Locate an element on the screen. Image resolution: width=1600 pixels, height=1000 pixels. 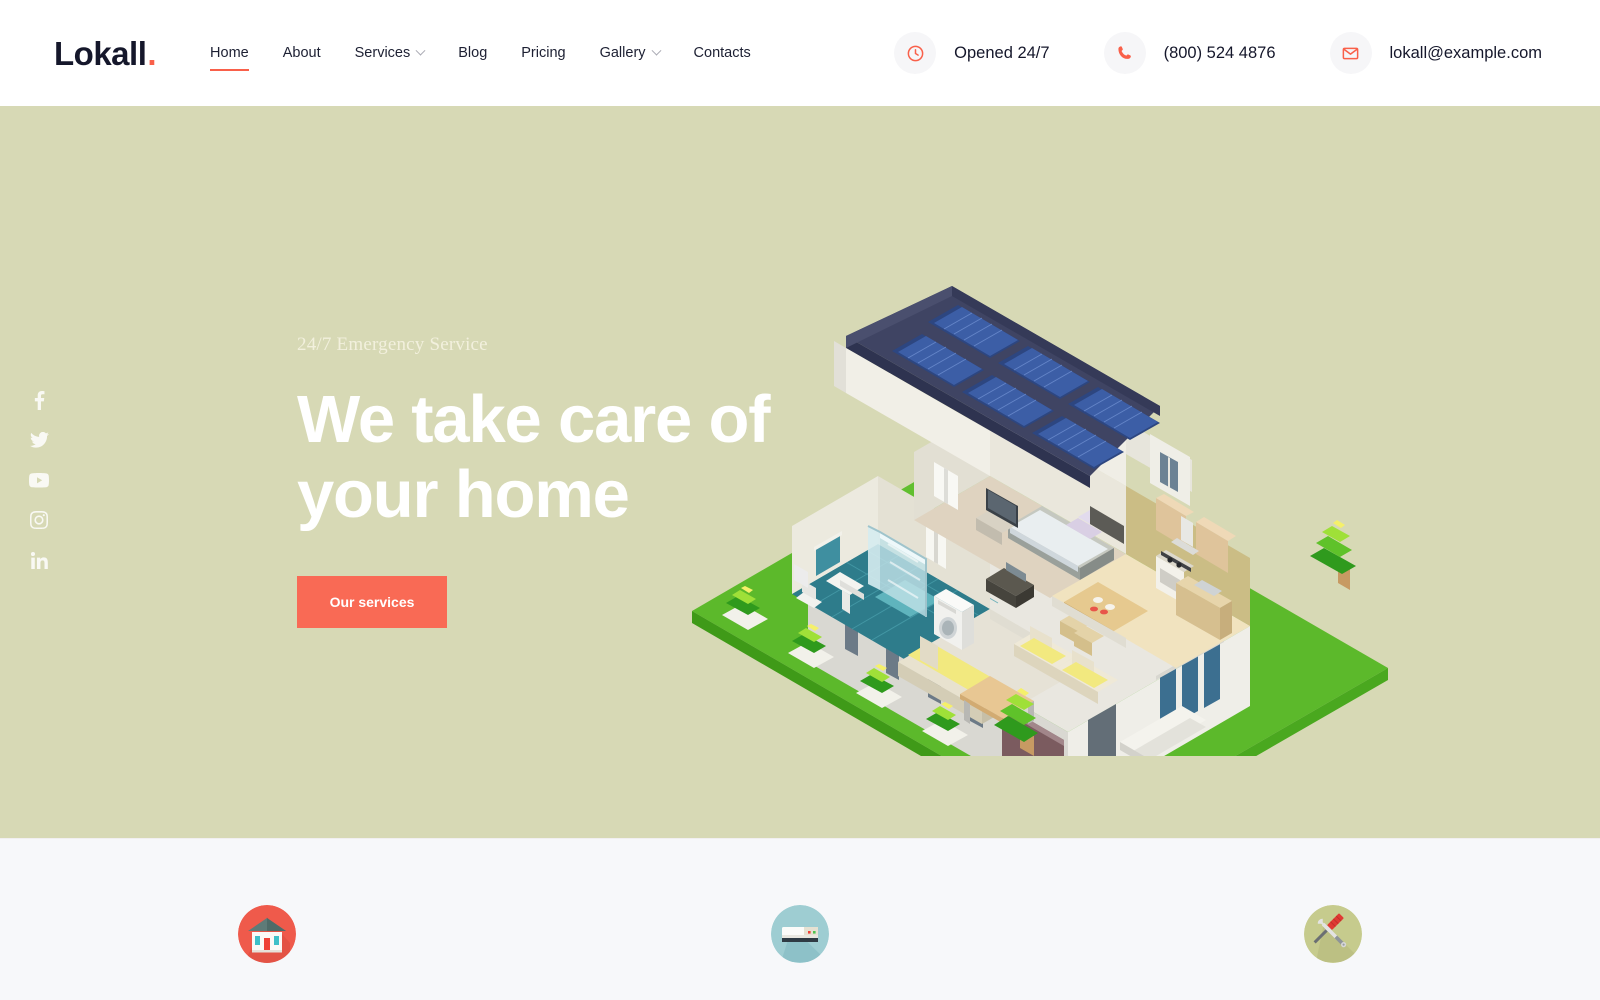
nav-item-about: About is located at coordinates (302, 53).